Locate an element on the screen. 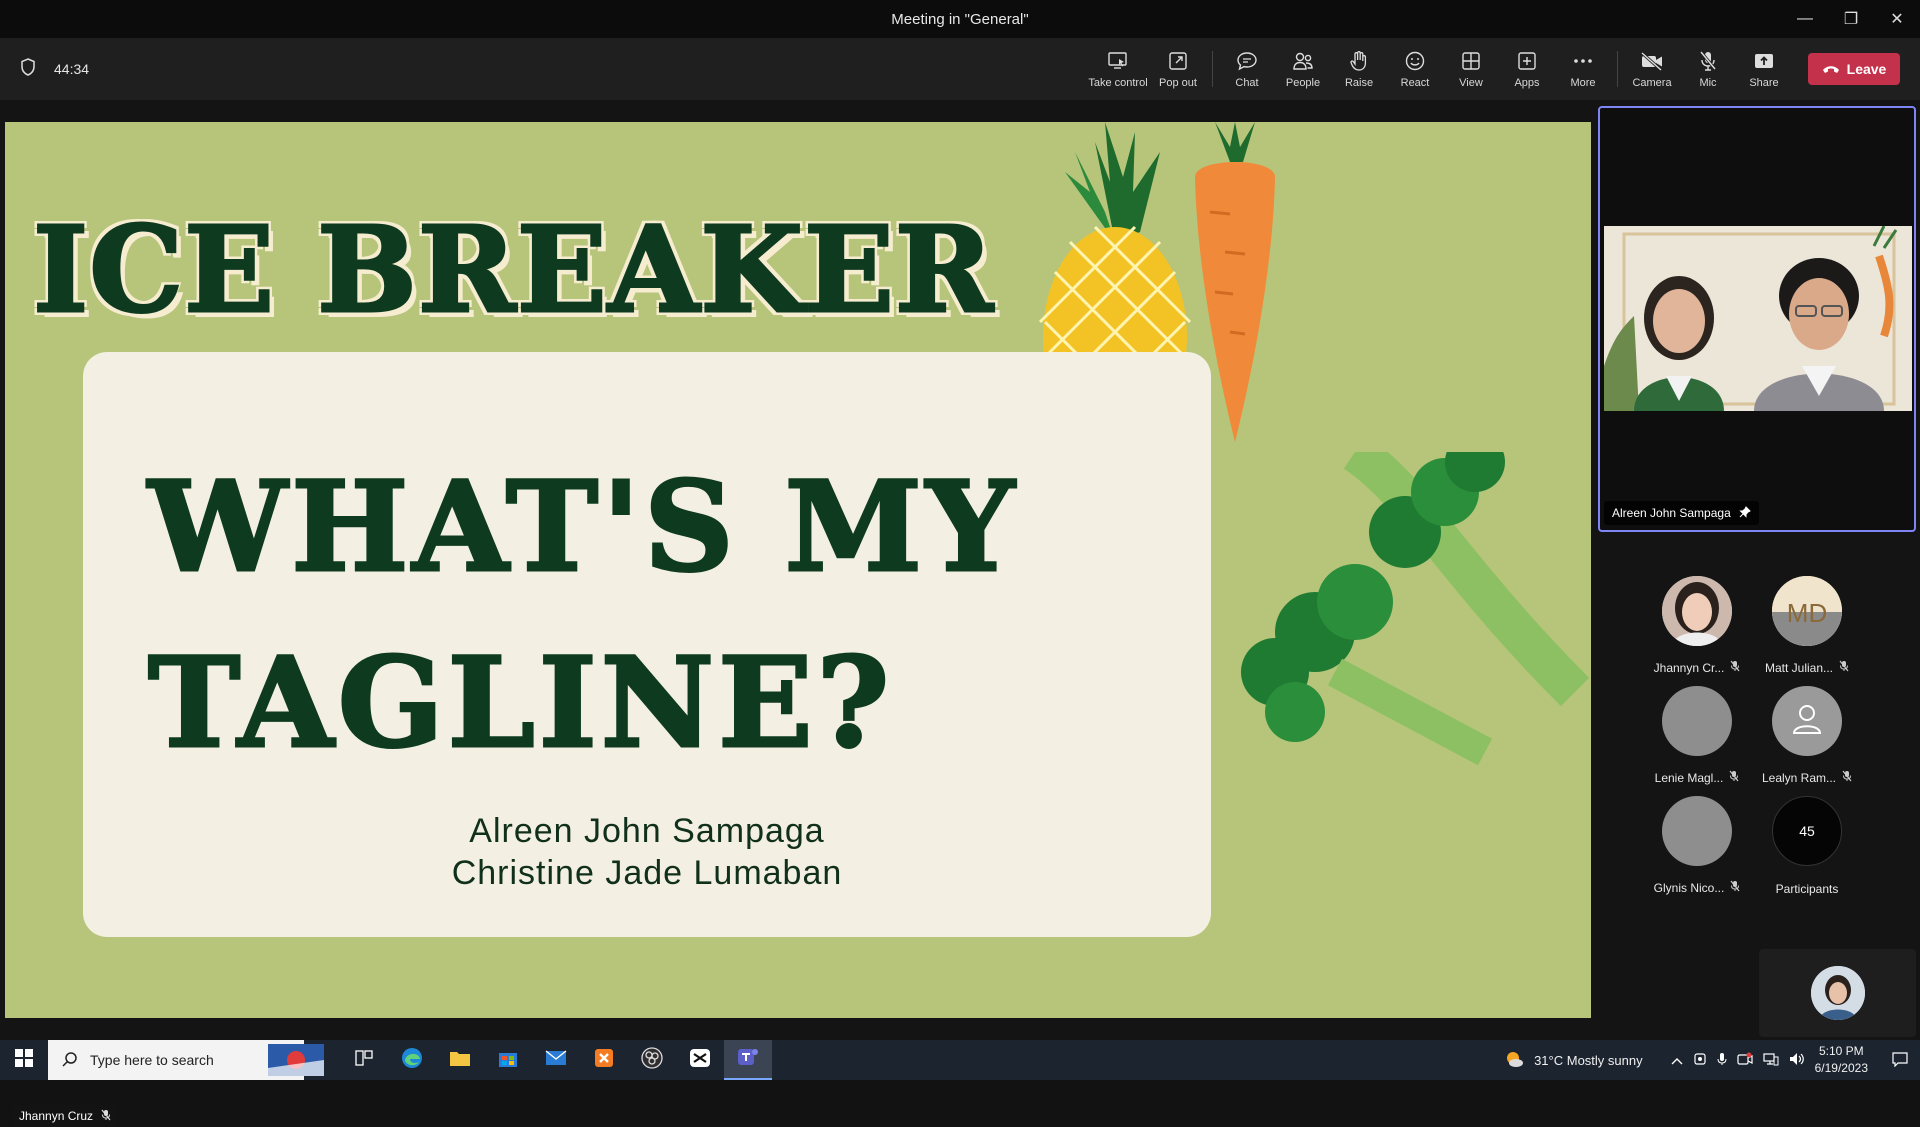 This screenshot has width=1920, height=1127. mic-button: Mic is located at coordinates (1708, 69).